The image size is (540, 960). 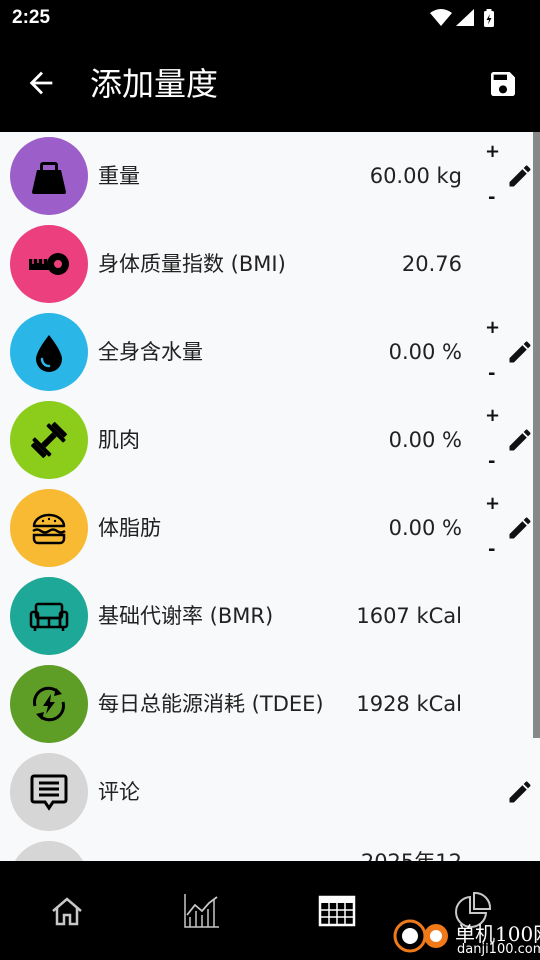 I want to click on measurement-label: 全身含水量, so click(x=150, y=352).